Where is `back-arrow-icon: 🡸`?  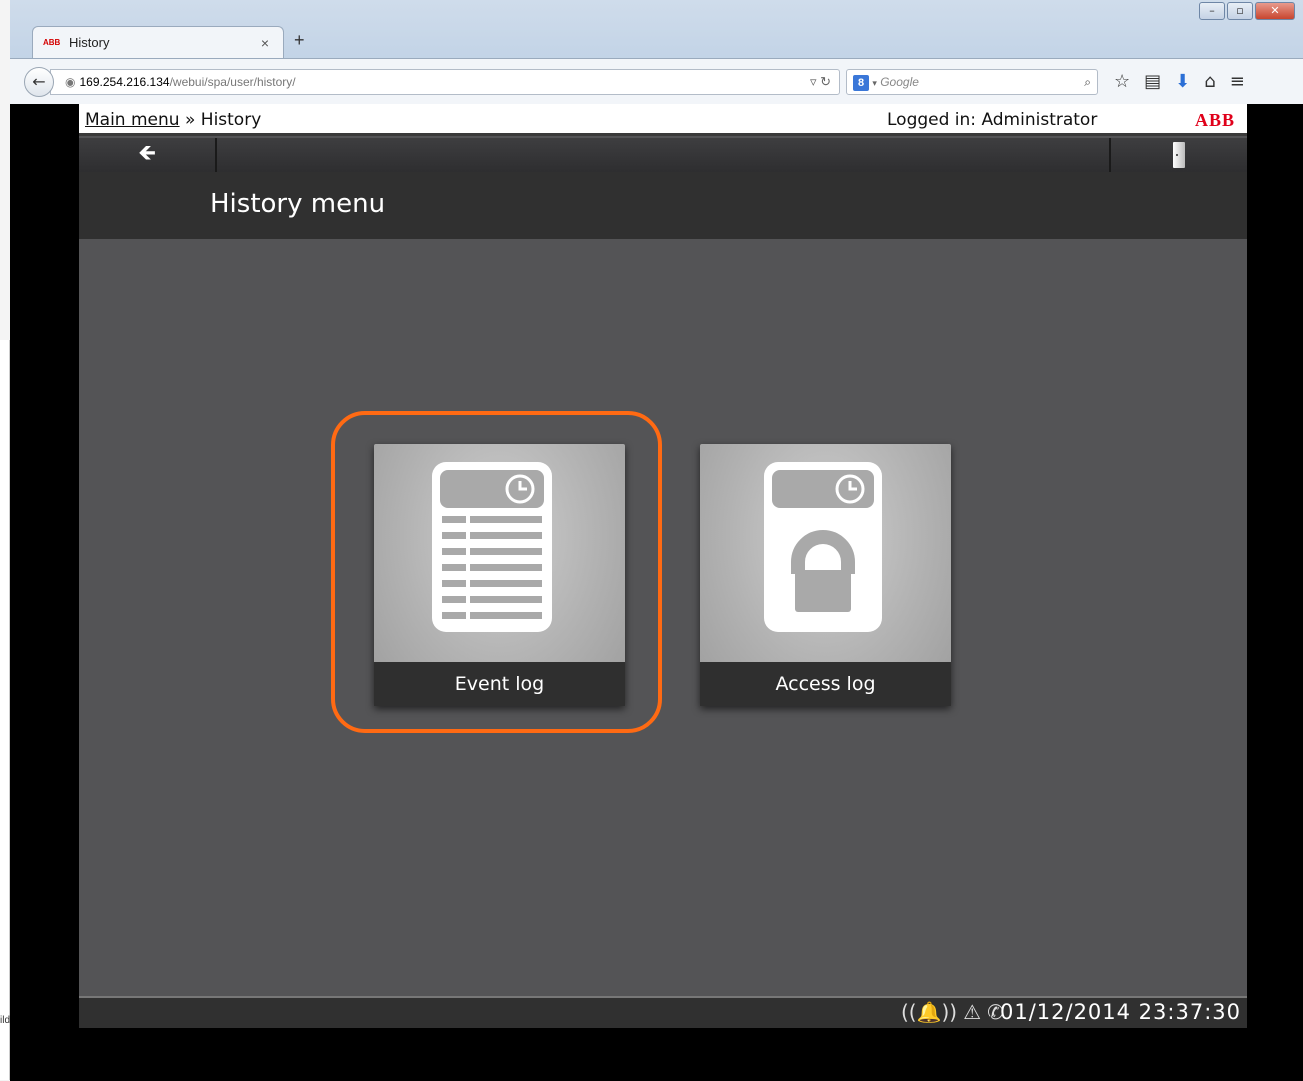 back-arrow-icon: 🡸 is located at coordinates (147, 153).